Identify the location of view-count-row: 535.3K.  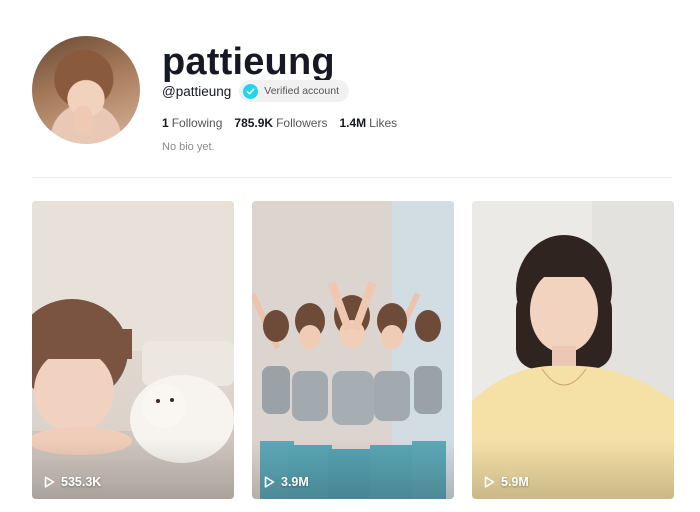
(72, 482).